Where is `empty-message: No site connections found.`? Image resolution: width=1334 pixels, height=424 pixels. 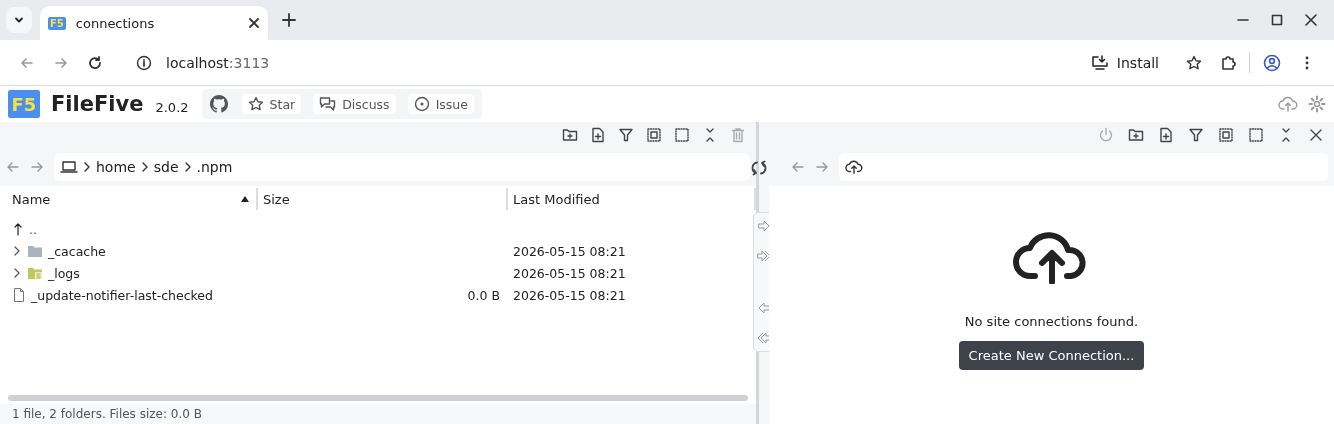 empty-message: No site connections found. is located at coordinates (1051, 321).